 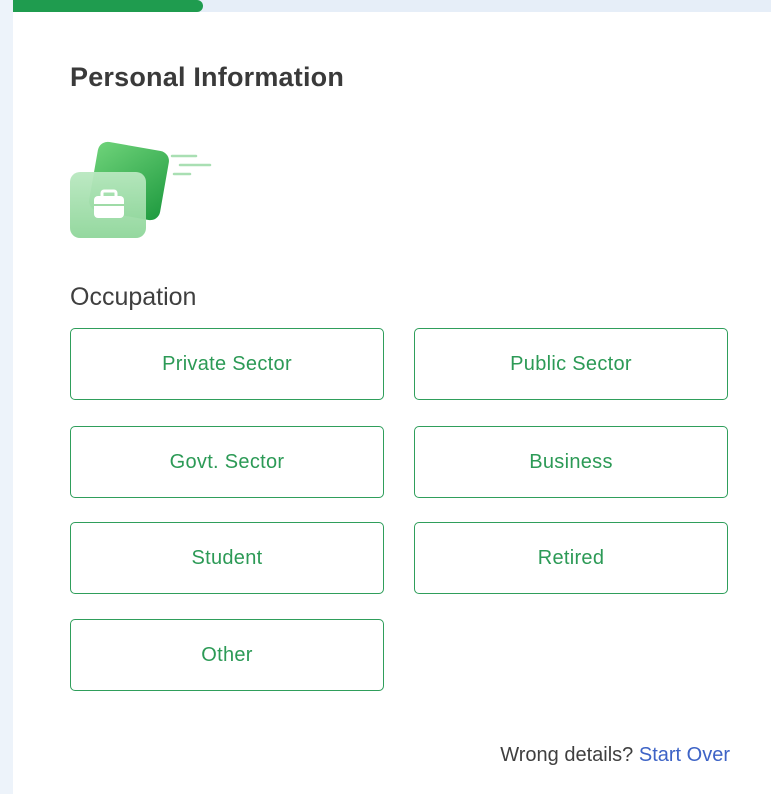 I want to click on briefcase-card-icon, so click(x=143, y=190).